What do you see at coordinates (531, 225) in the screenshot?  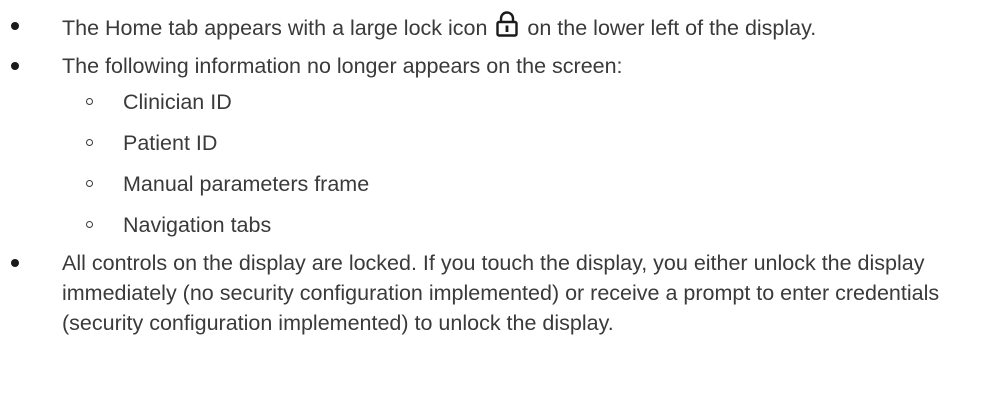 I see `sub-item-navigation-tabs: Navigation tabs` at bounding box center [531, 225].